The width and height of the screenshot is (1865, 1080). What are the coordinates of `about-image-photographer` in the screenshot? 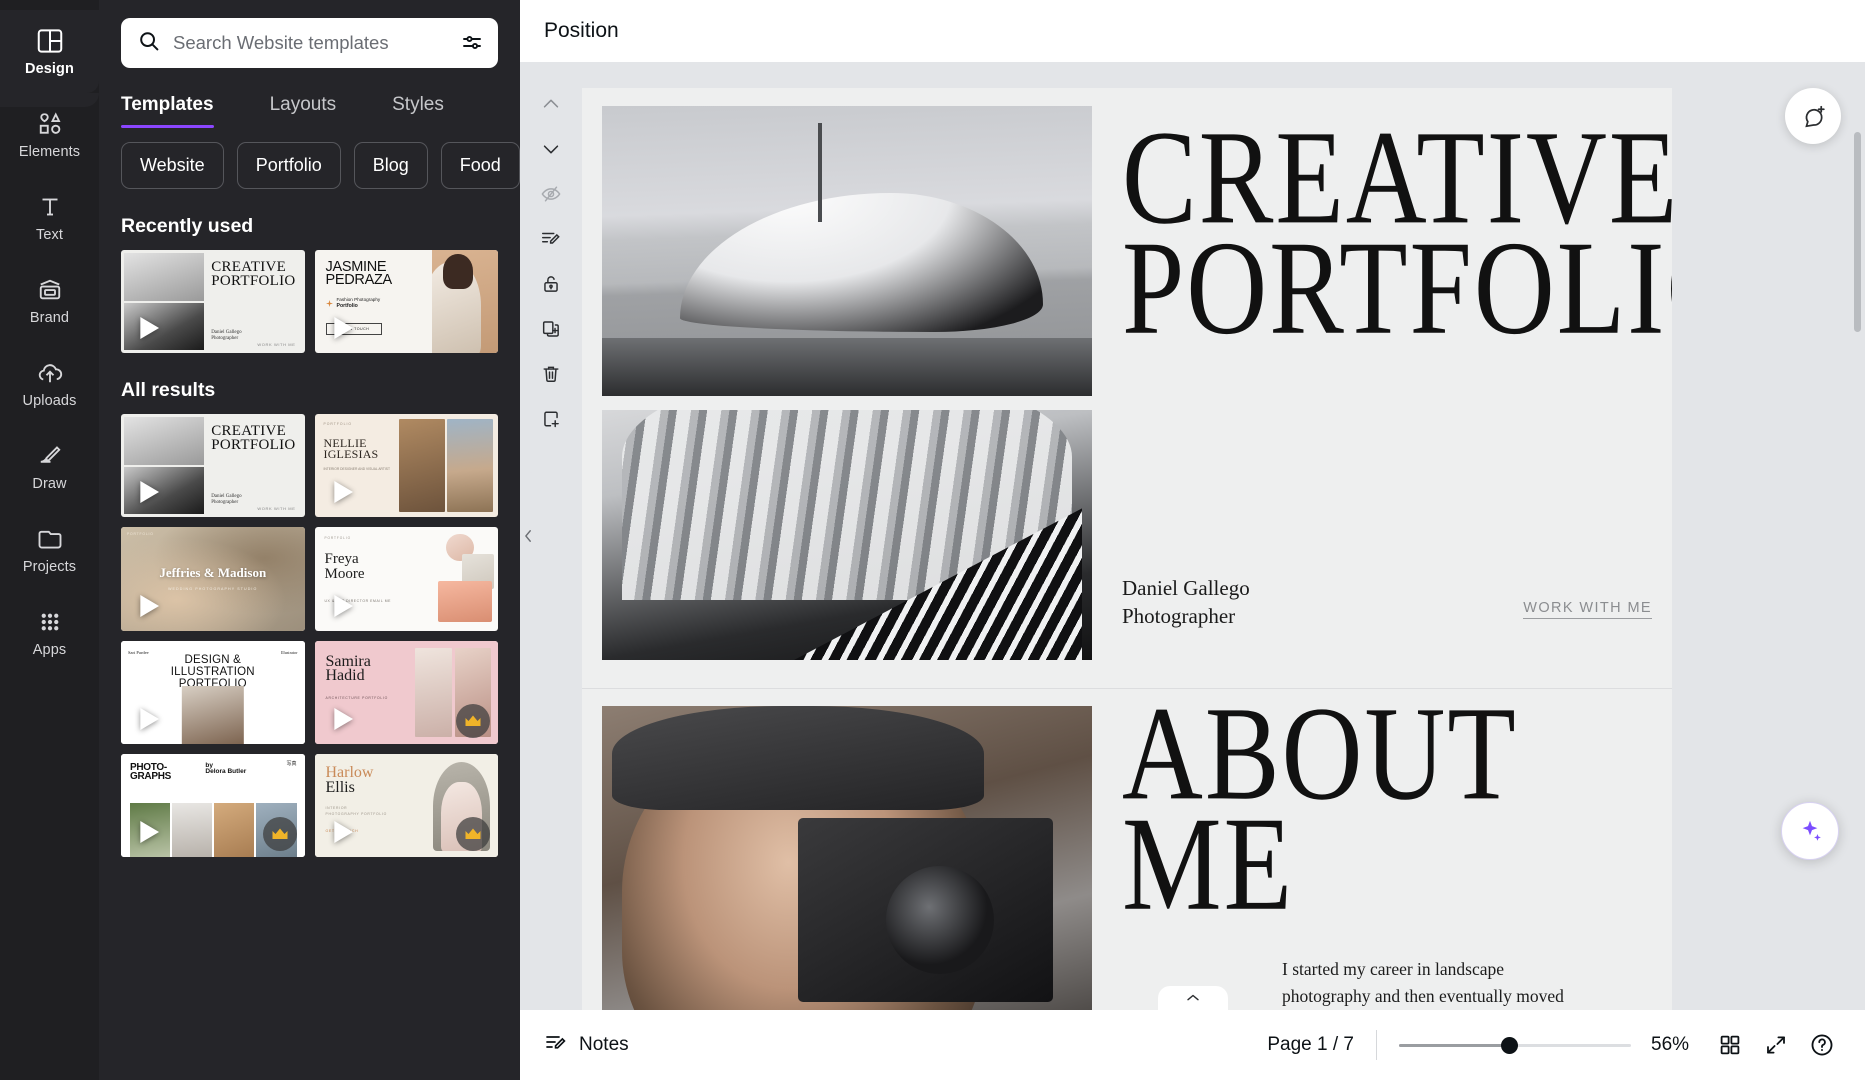 It's located at (847, 858).